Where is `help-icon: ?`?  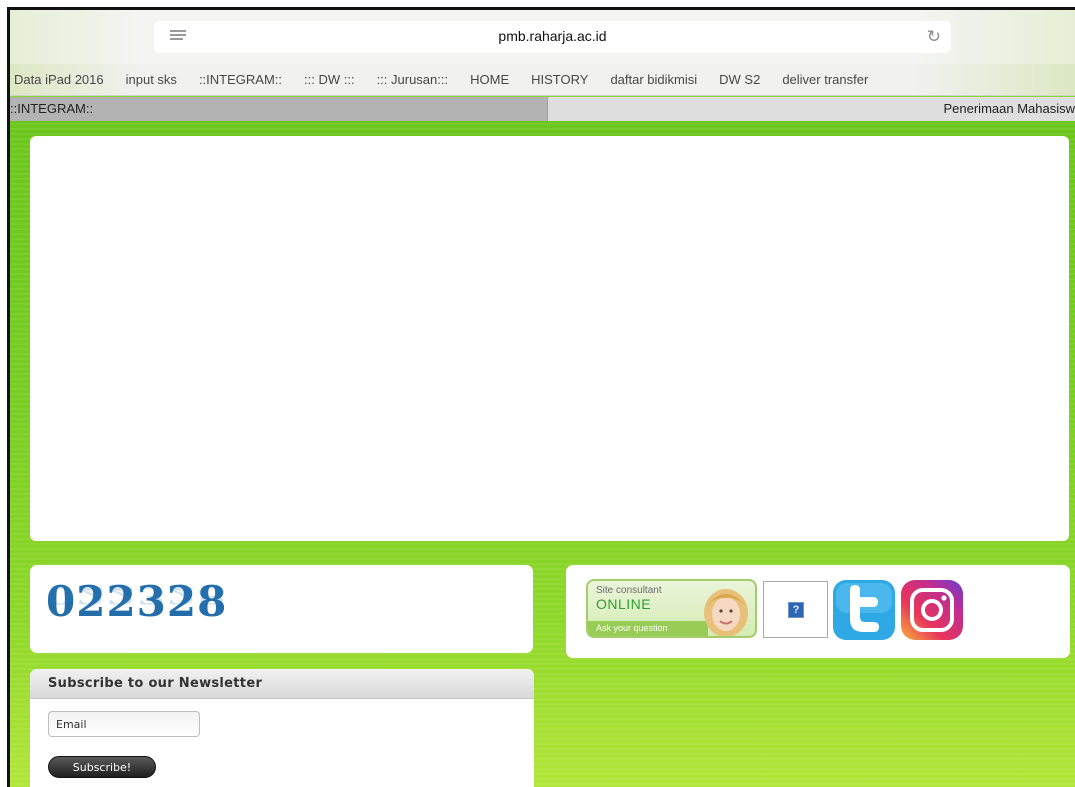 help-icon: ? is located at coordinates (796, 610).